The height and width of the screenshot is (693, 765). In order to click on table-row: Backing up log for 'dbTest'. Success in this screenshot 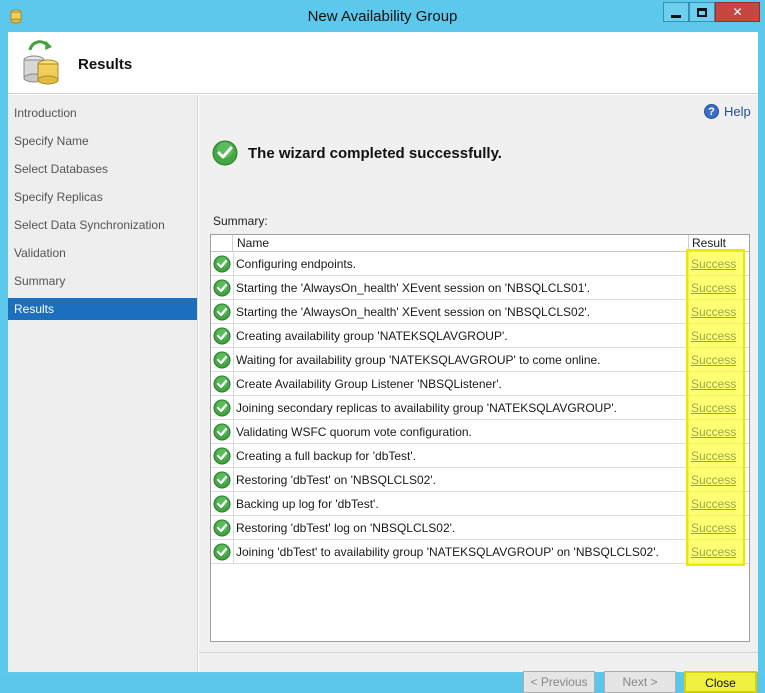, I will do `click(480, 504)`.